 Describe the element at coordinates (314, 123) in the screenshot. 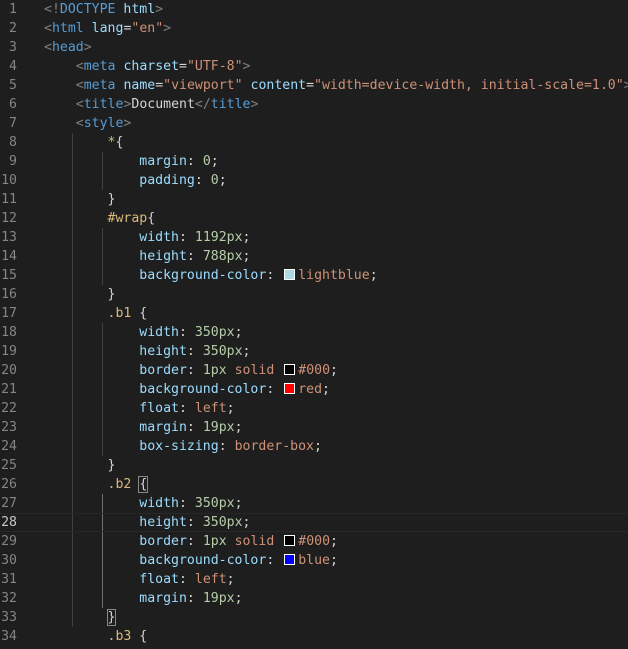

I see `code-line: 7 <style>` at that location.